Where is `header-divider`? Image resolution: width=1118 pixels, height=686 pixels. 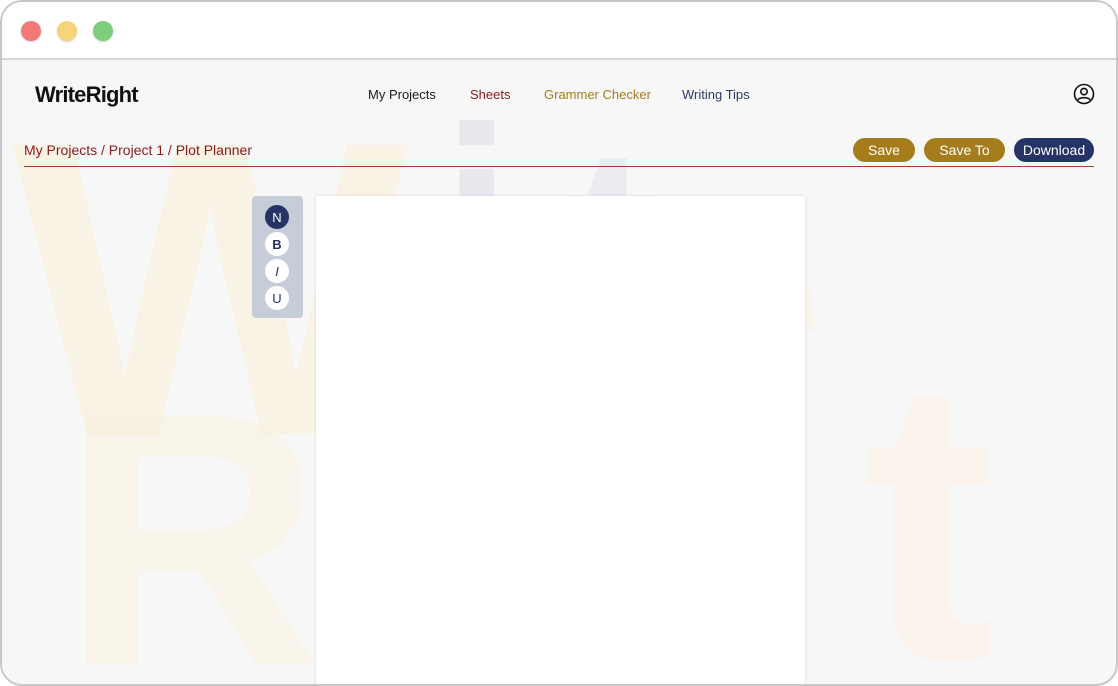
header-divider is located at coordinates (559, 166).